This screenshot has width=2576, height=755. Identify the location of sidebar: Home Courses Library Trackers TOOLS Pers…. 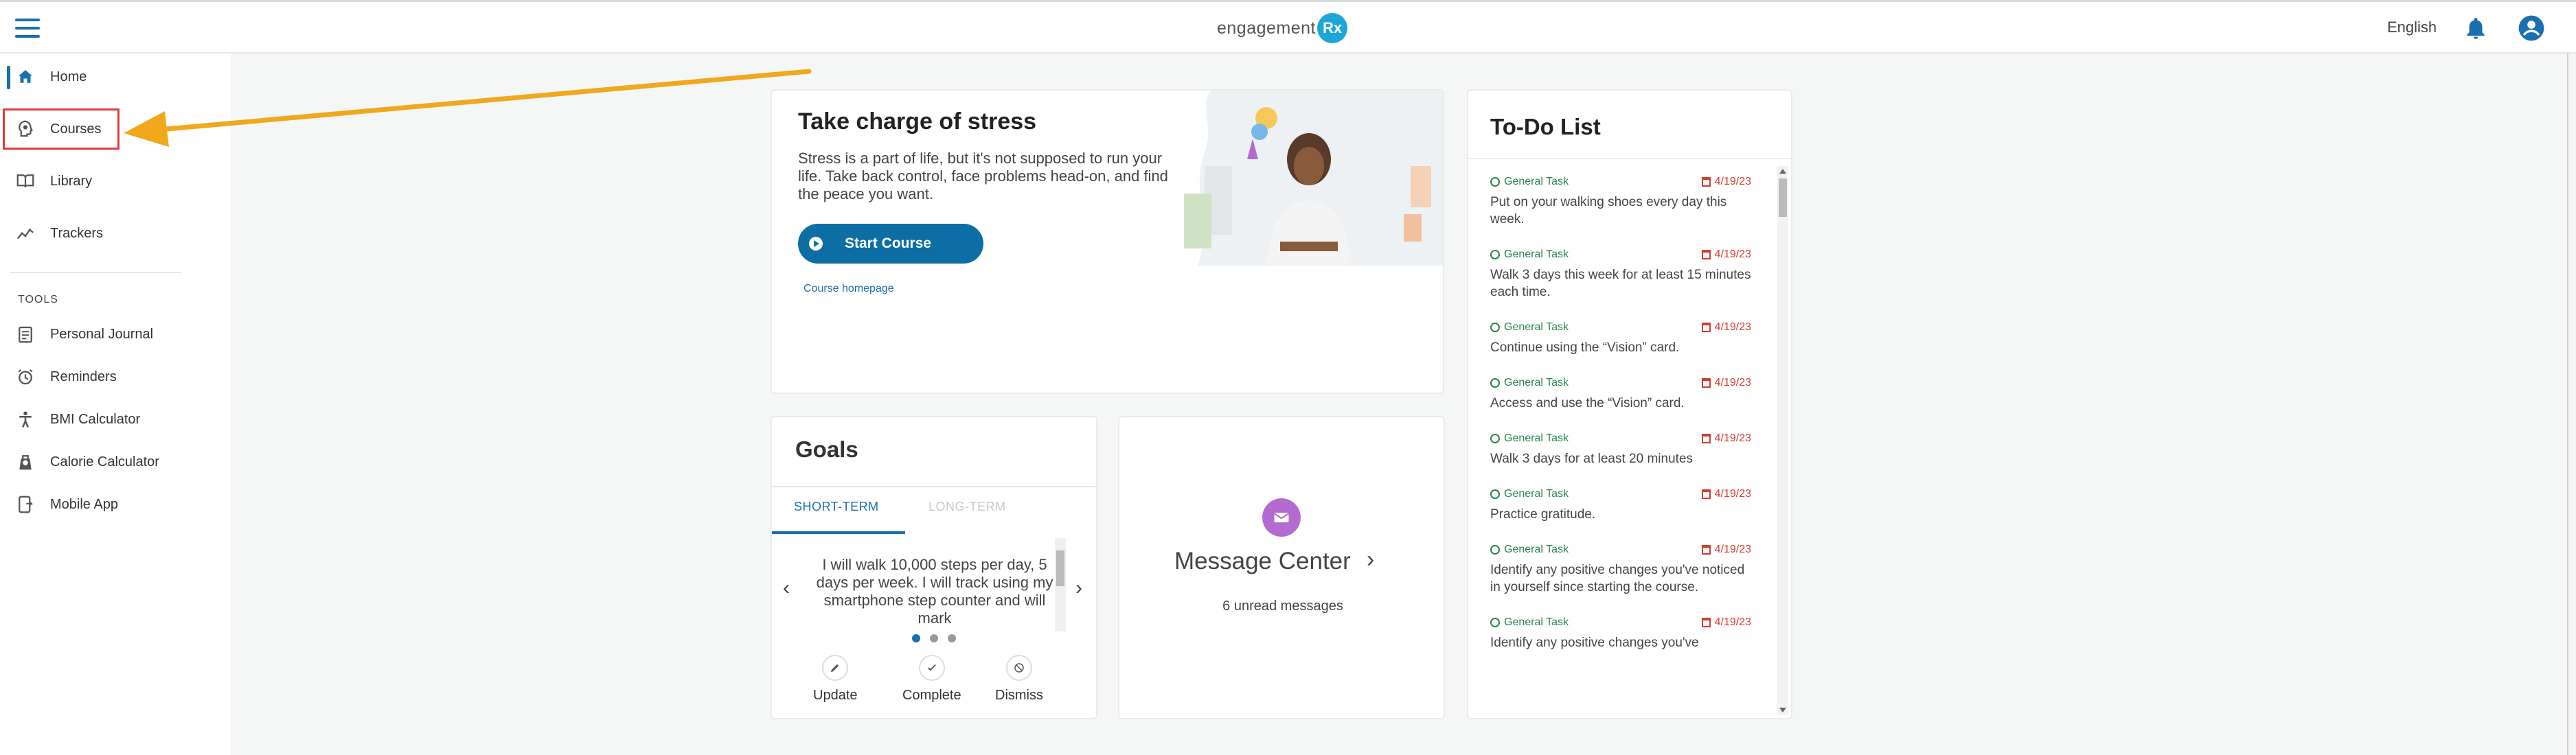
(115, 404).